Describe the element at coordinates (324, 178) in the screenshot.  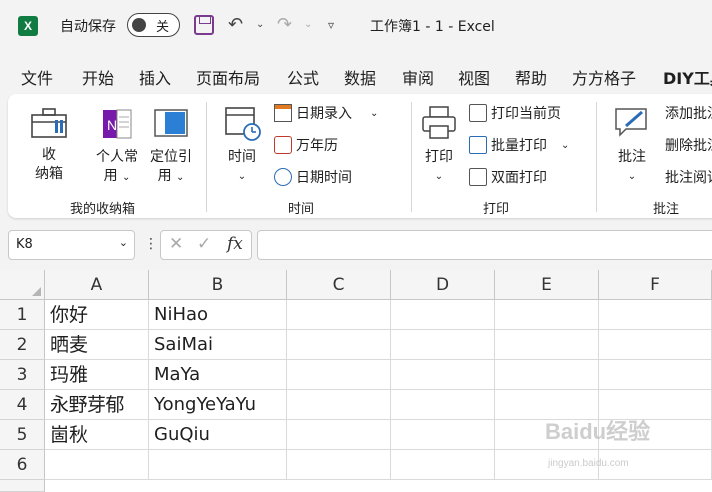
I see `date-time-label: 日期时间` at that location.